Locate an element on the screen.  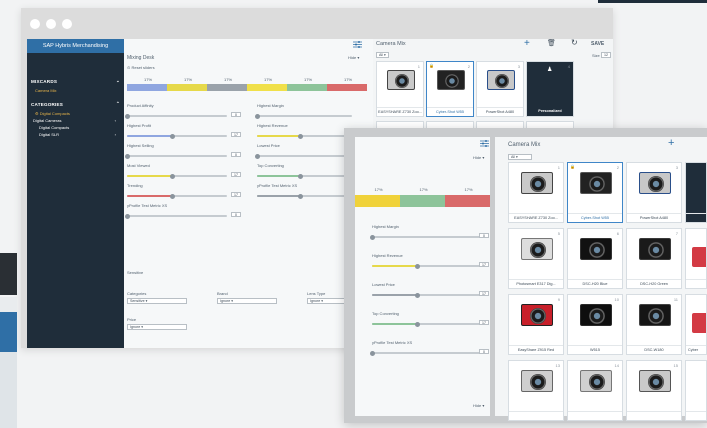
sidebar-item-digital-compacts: ⚙ Digital Compacts is located at coordinates (75, 113).